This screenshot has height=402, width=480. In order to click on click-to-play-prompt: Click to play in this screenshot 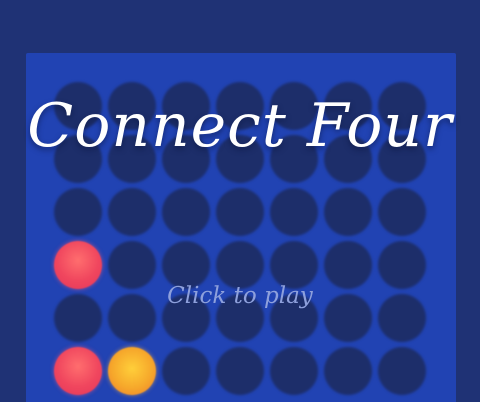, I will do `click(240, 296)`.